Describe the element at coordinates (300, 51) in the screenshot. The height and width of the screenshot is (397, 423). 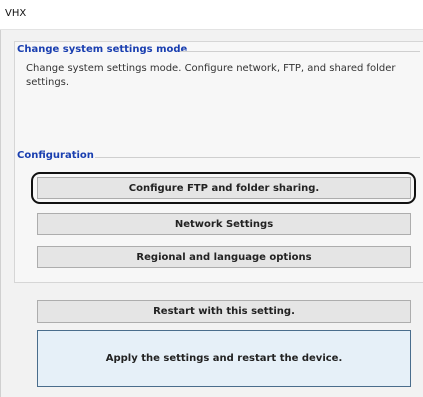
I see `mode-section-divider` at that location.